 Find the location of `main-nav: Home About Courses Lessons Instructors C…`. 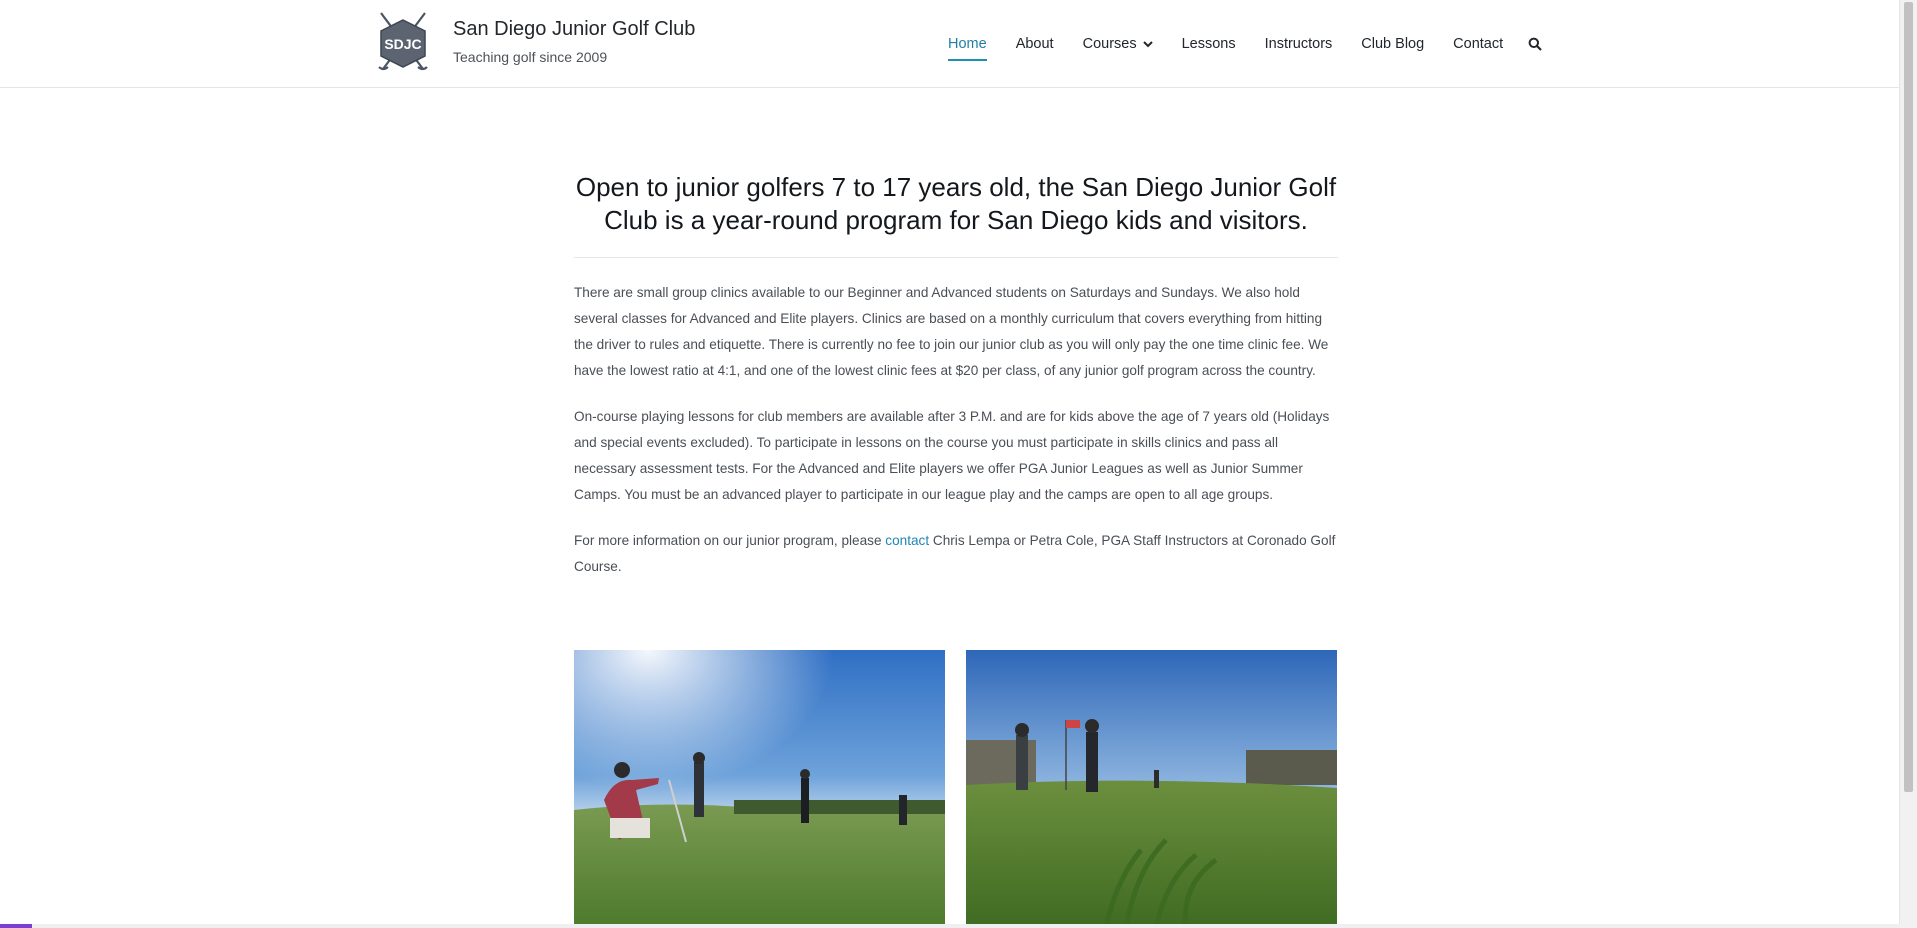

main-nav: Home About Courses Lessons Instructors C… is located at coordinates (1245, 46).